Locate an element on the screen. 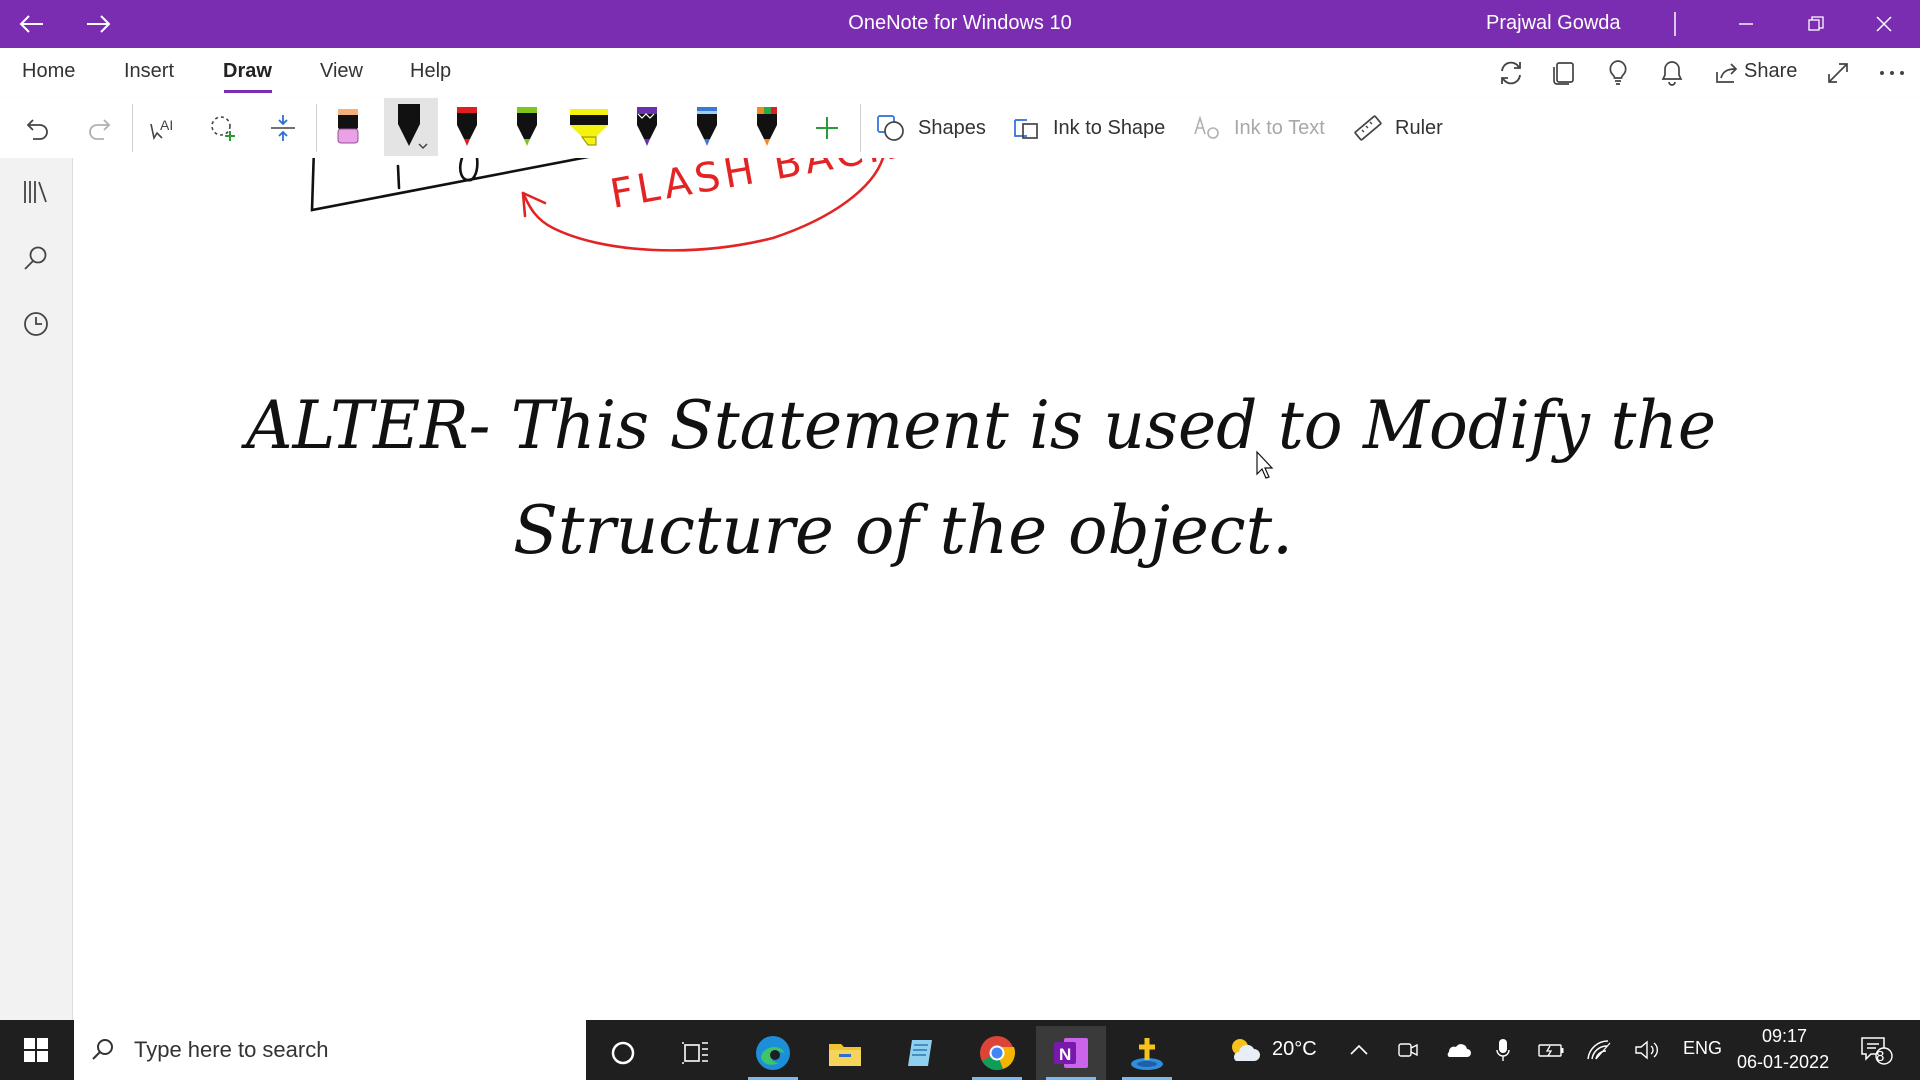  volume-icon is located at coordinates (1647, 1050).